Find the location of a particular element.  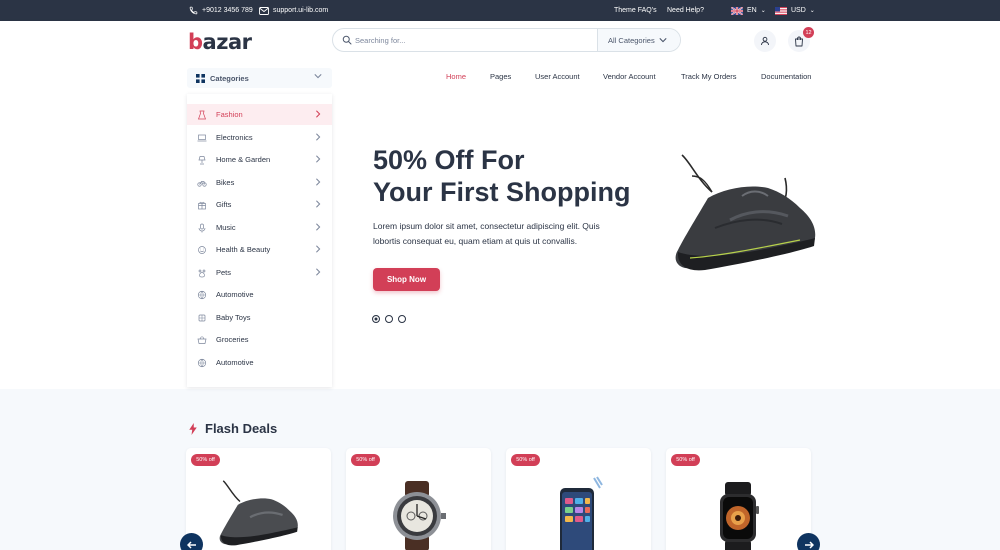

search-input is located at coordinates (475, 40).